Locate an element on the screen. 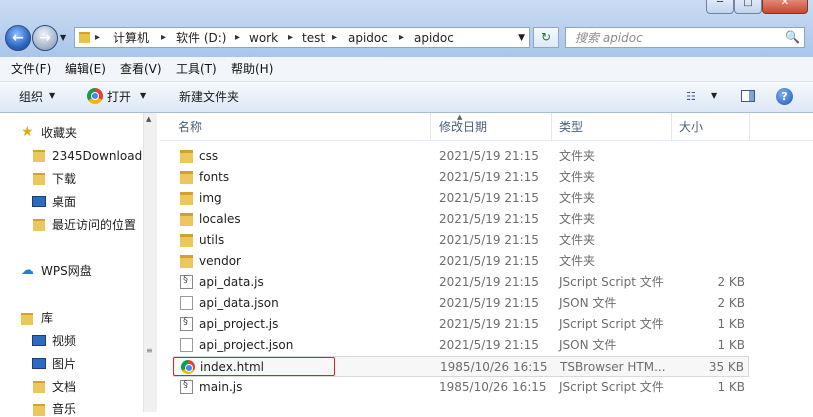 This screenshot has width=813, height=417. recent-pages-dropdown: ▼ is located at coordinates (63, 37).